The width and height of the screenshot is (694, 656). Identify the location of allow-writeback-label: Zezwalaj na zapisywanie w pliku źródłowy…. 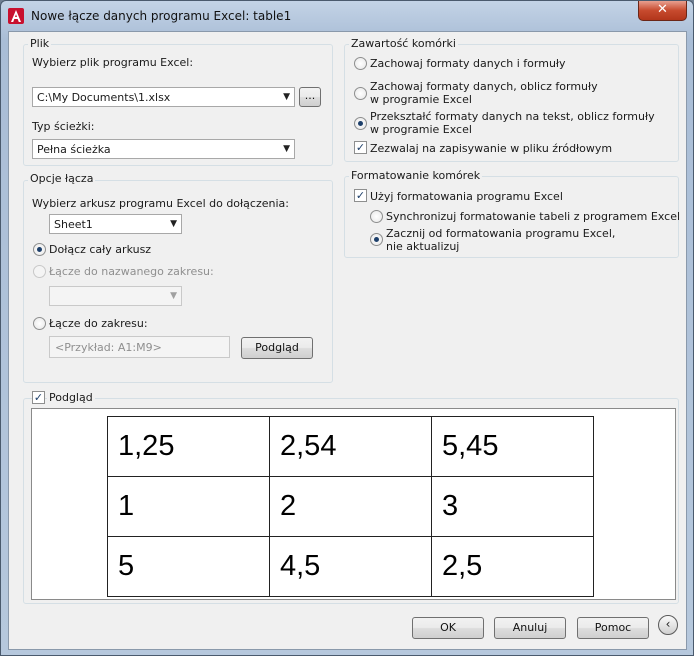
(491, 148).